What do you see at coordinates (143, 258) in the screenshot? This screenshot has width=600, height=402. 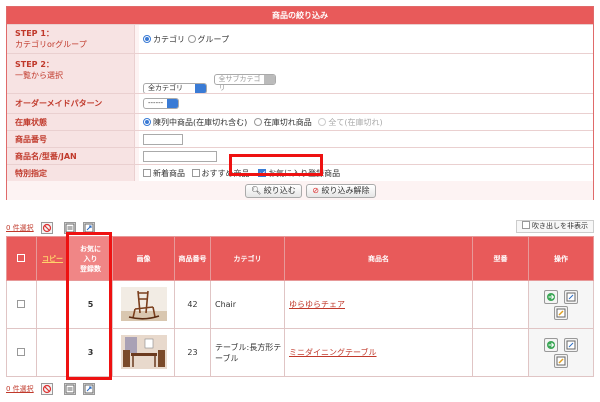 I see `image-header: 画像` at bounding box center [143, 258].